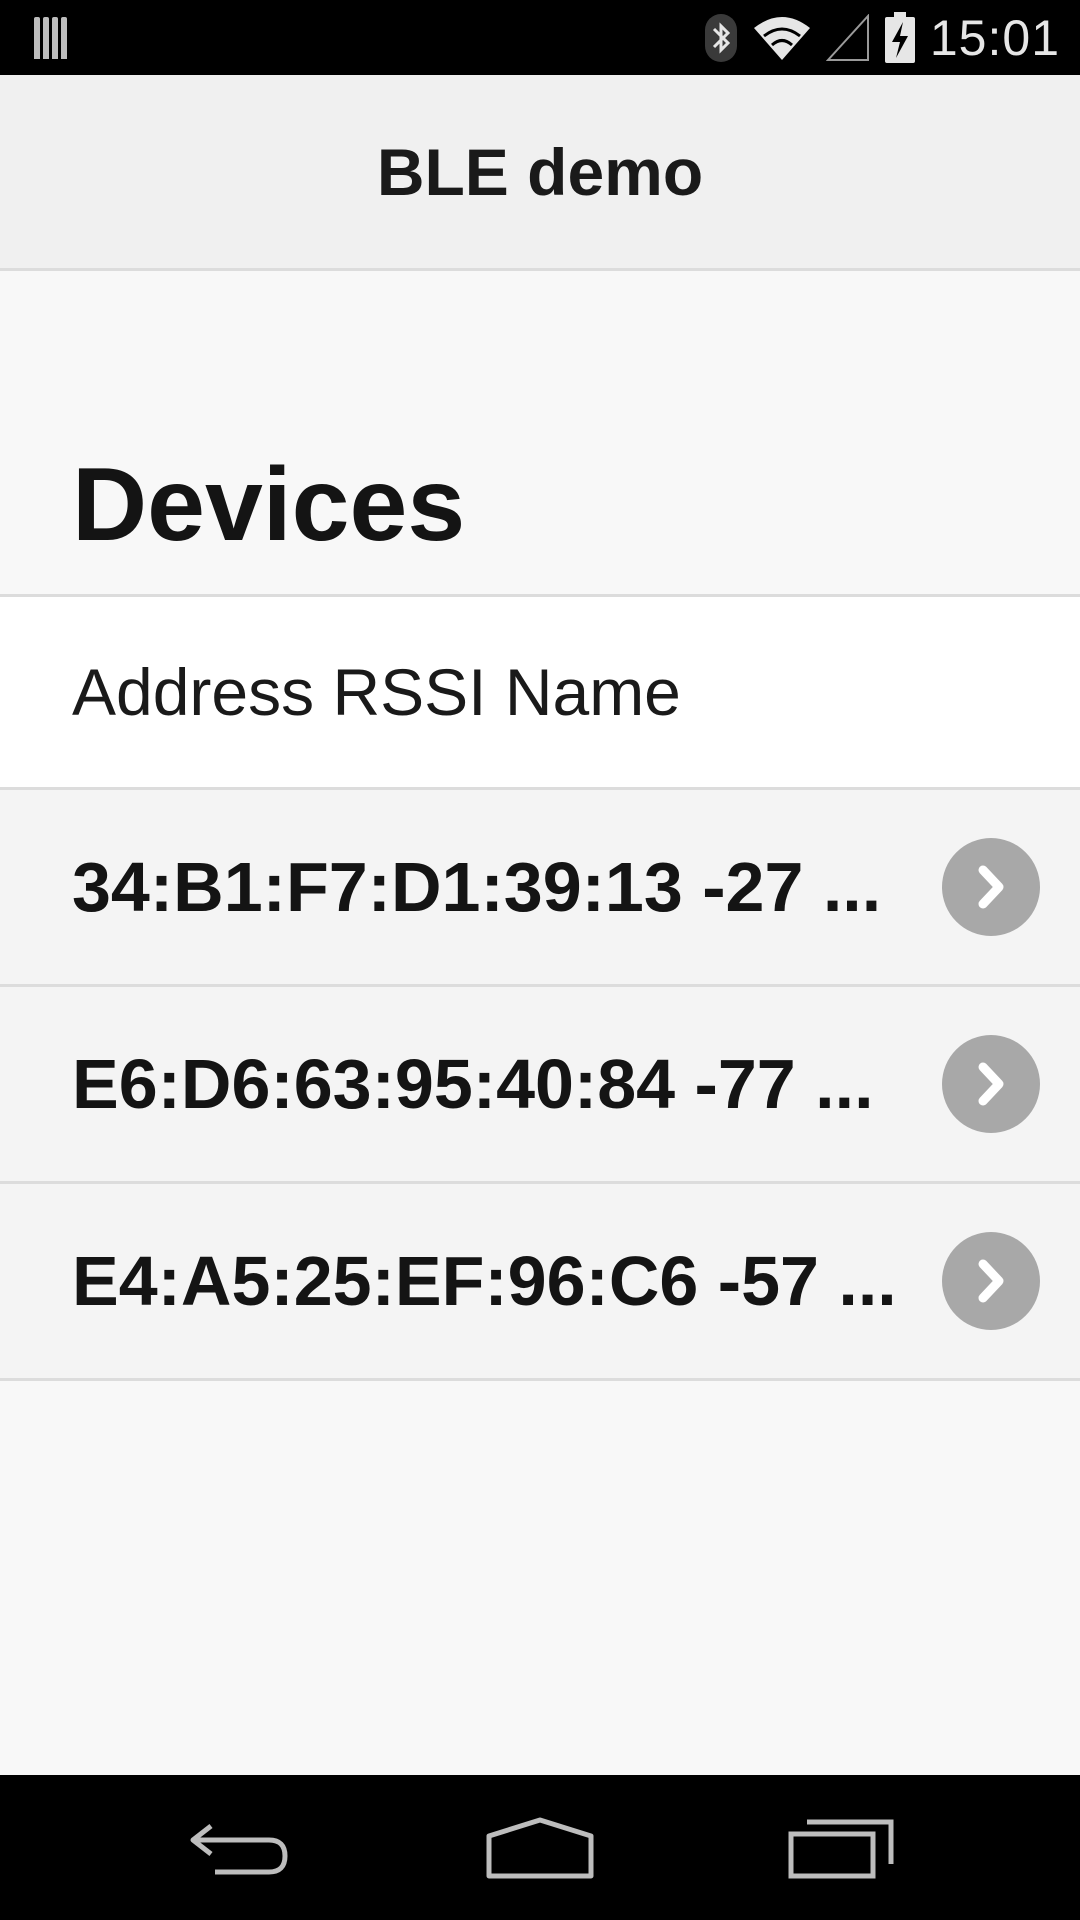 This screenshot has height=1920, width=1080. I want to click on back-icon, so click(240, 1848).